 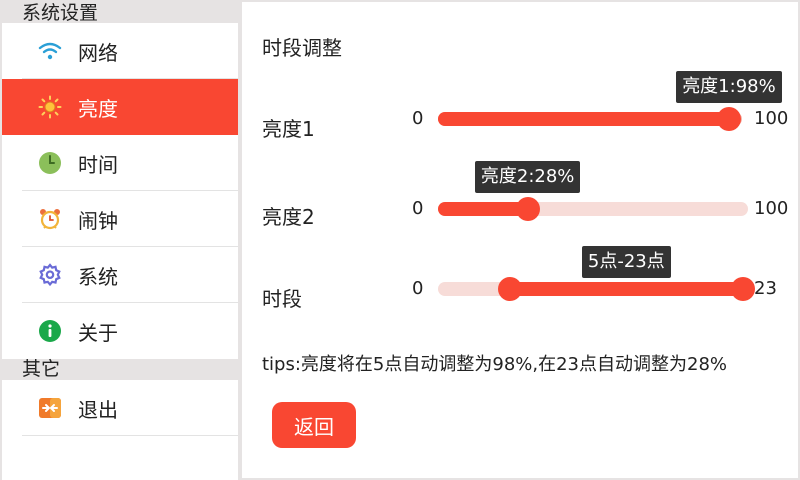 I want to click on brightness1-label: 亮度1, so click(x=288, y=129).